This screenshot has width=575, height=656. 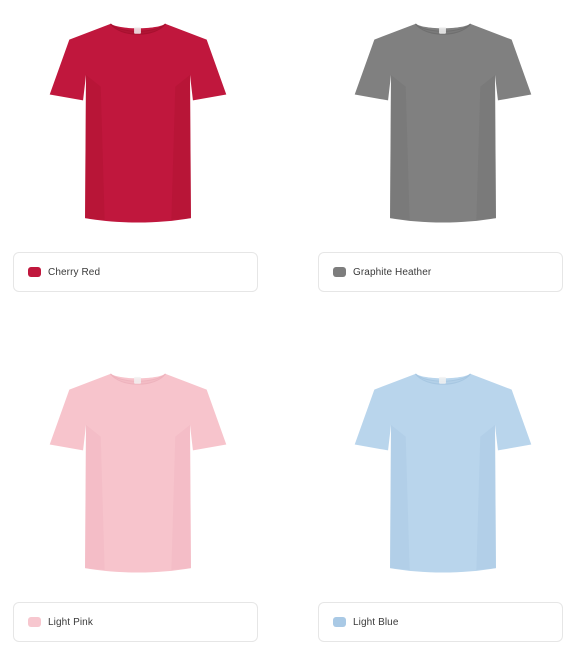 I want to click on color-name: Light Blue, so click(x=376, y=622).